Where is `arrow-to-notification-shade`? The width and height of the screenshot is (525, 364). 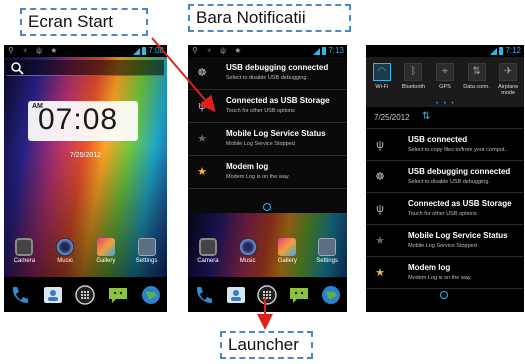 arrow-to-notification-shade is located at coordinates (183, 75).